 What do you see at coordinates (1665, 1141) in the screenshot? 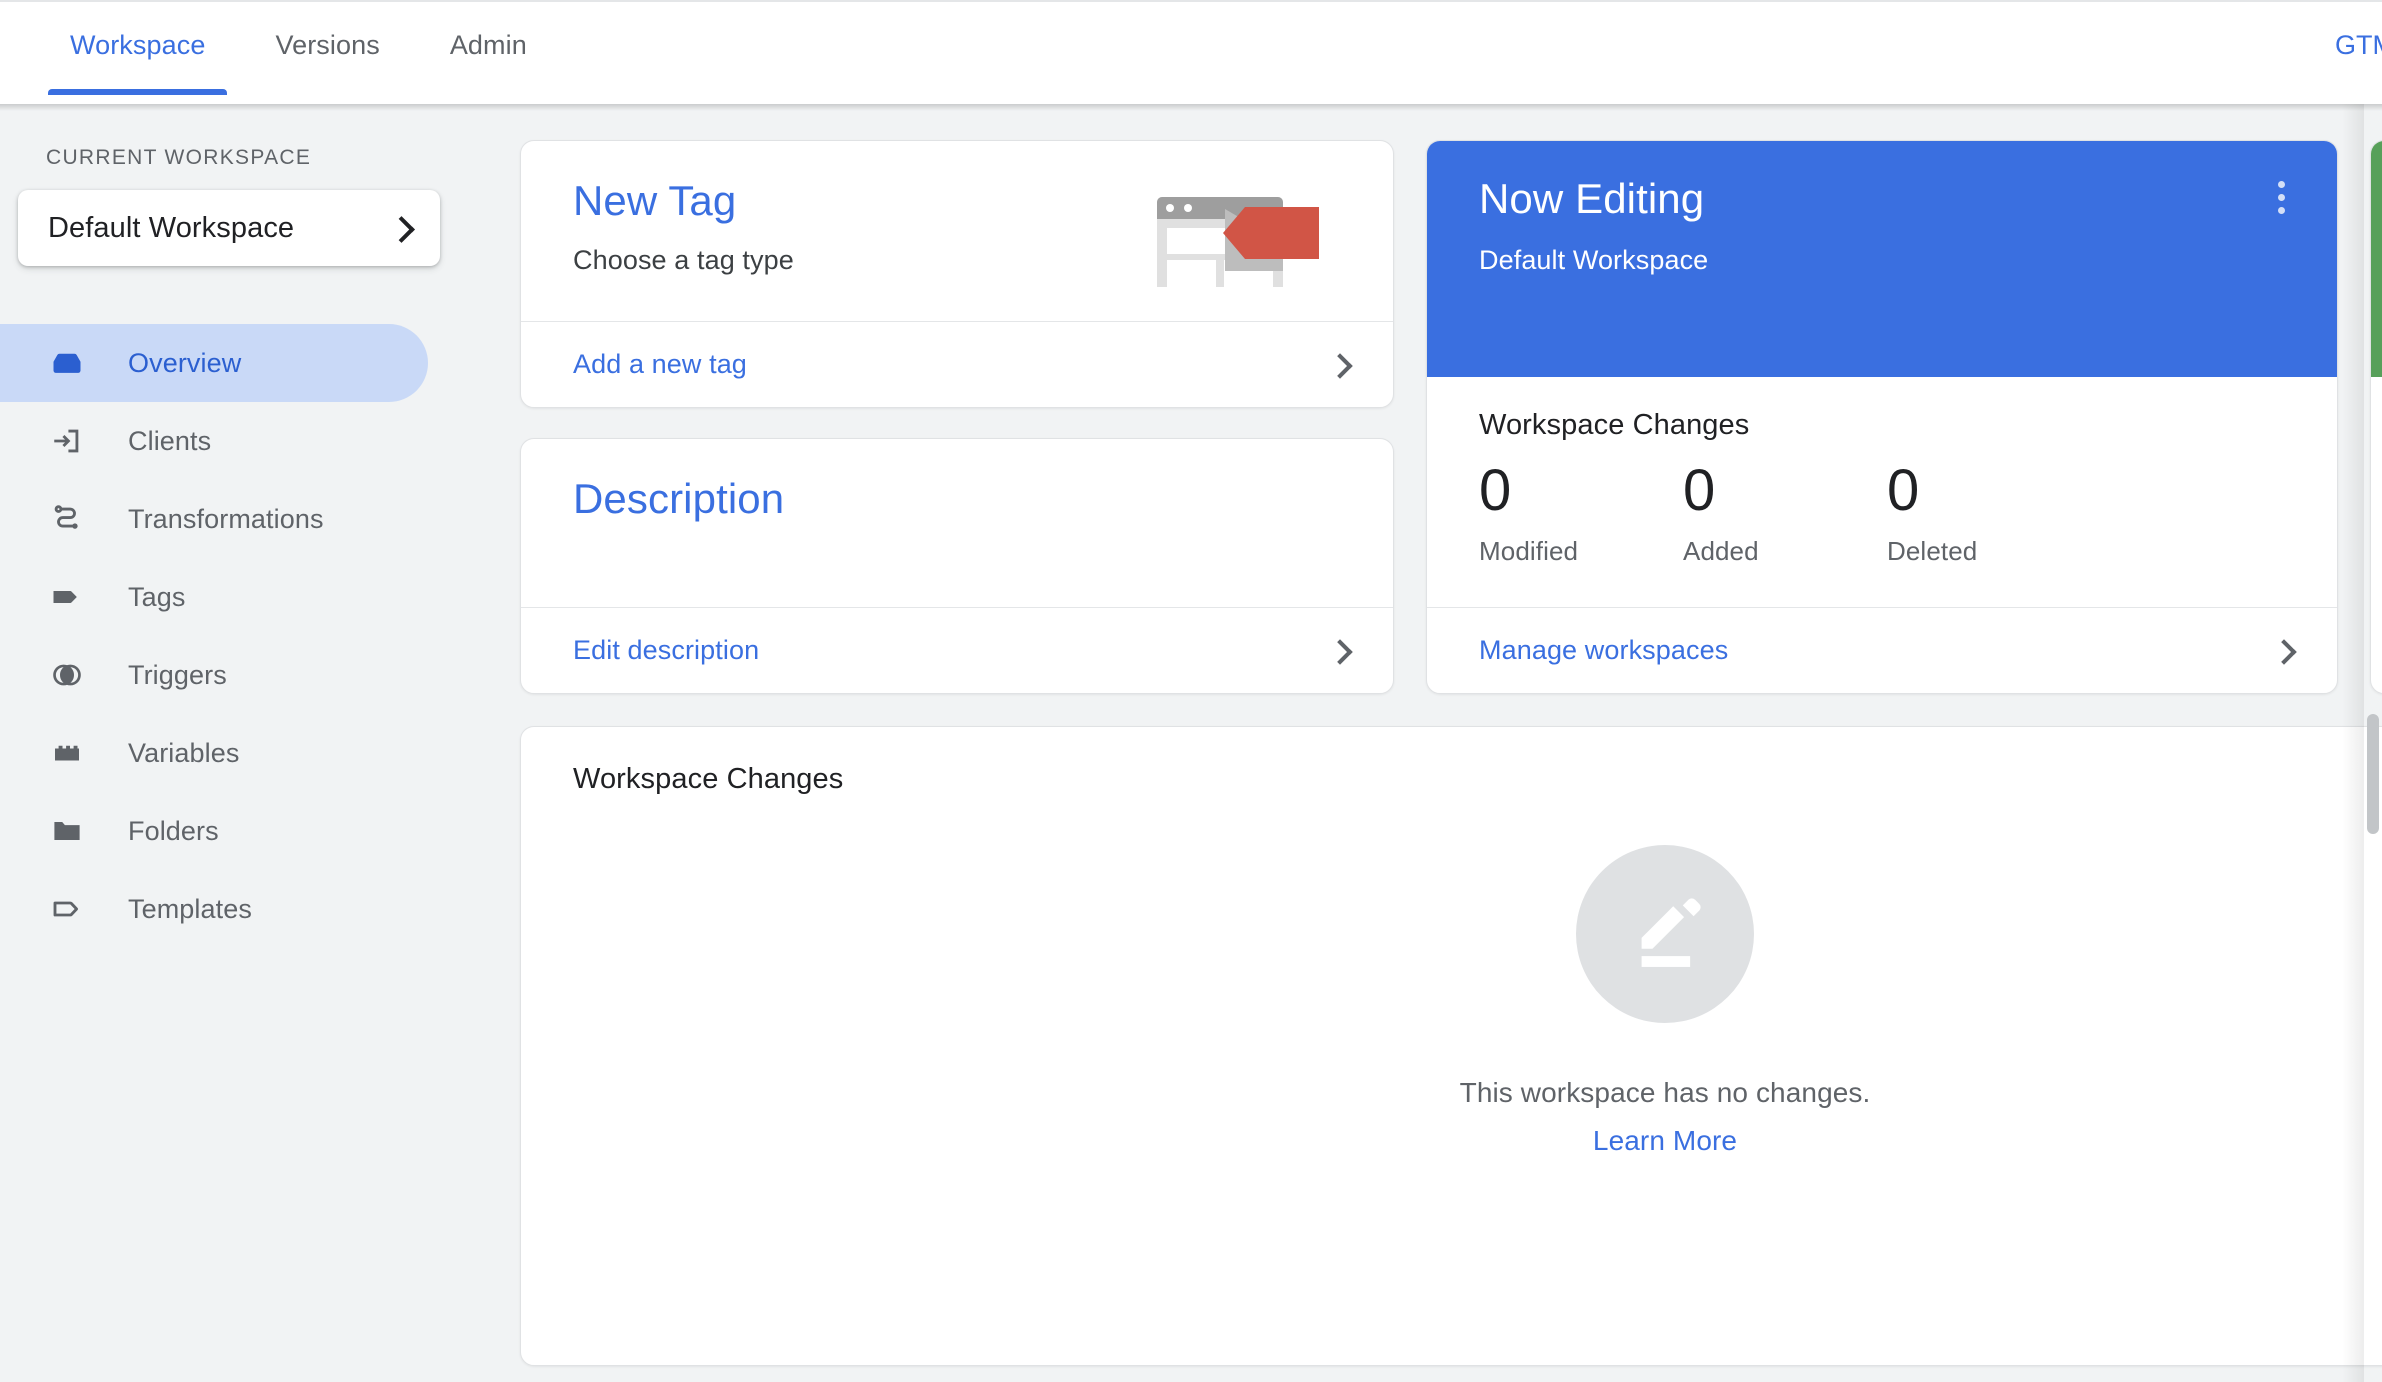
I see `learn-more-link: Learn More` at bounding box center [1665, 1141].